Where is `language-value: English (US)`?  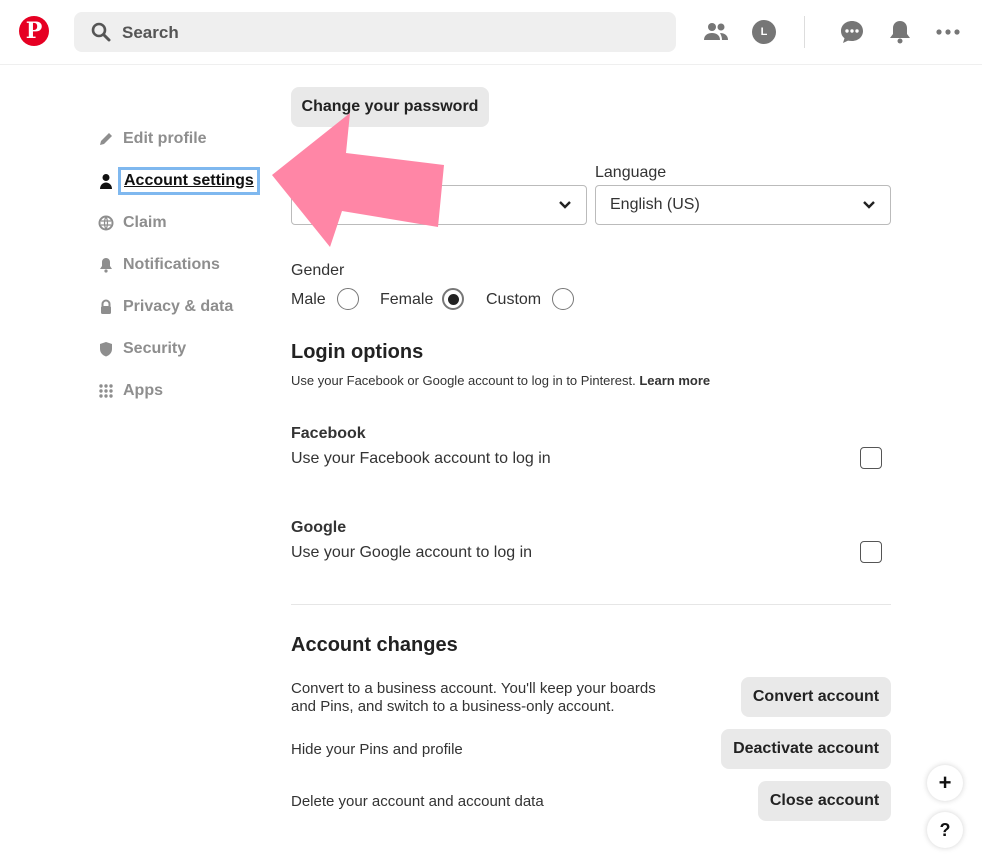 language-value: English (US) is located at coordinates (655, 204).